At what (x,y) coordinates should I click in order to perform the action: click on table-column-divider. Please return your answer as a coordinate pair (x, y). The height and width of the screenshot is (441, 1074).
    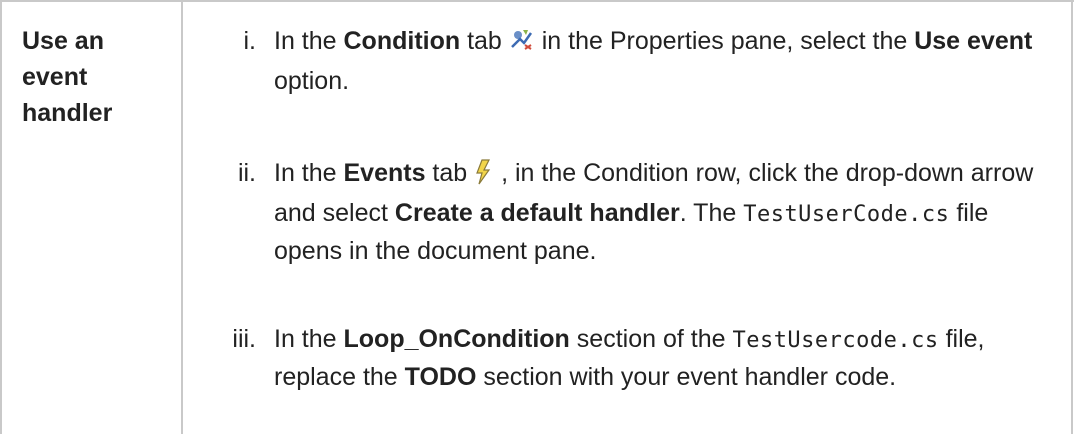
    Looking at the image, I should click on (182, 217).